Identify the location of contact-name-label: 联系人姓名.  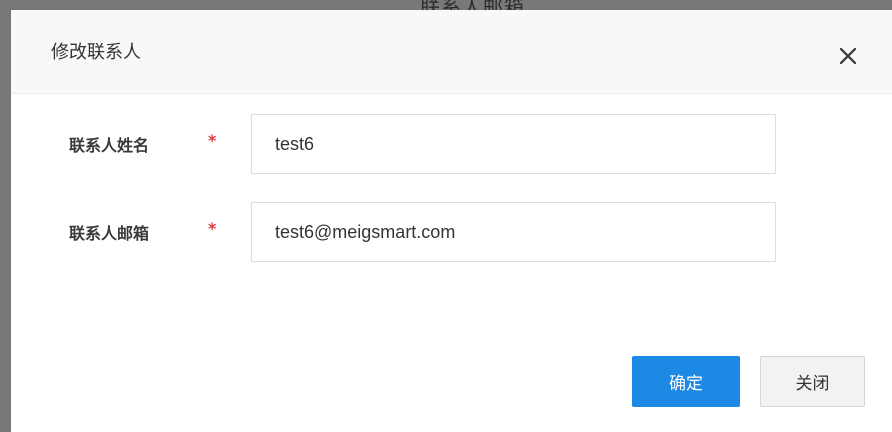
(109, 145).